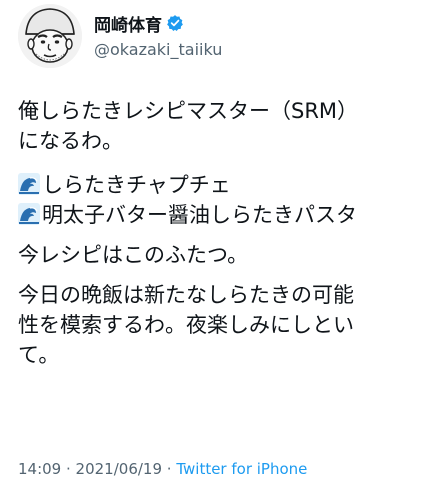 The height and width of the screenshot is (500, 447). I want to click on tweet-metadata: 14:09 · 2021/06/19 · Twitter for iPhone, so click(162, 469).